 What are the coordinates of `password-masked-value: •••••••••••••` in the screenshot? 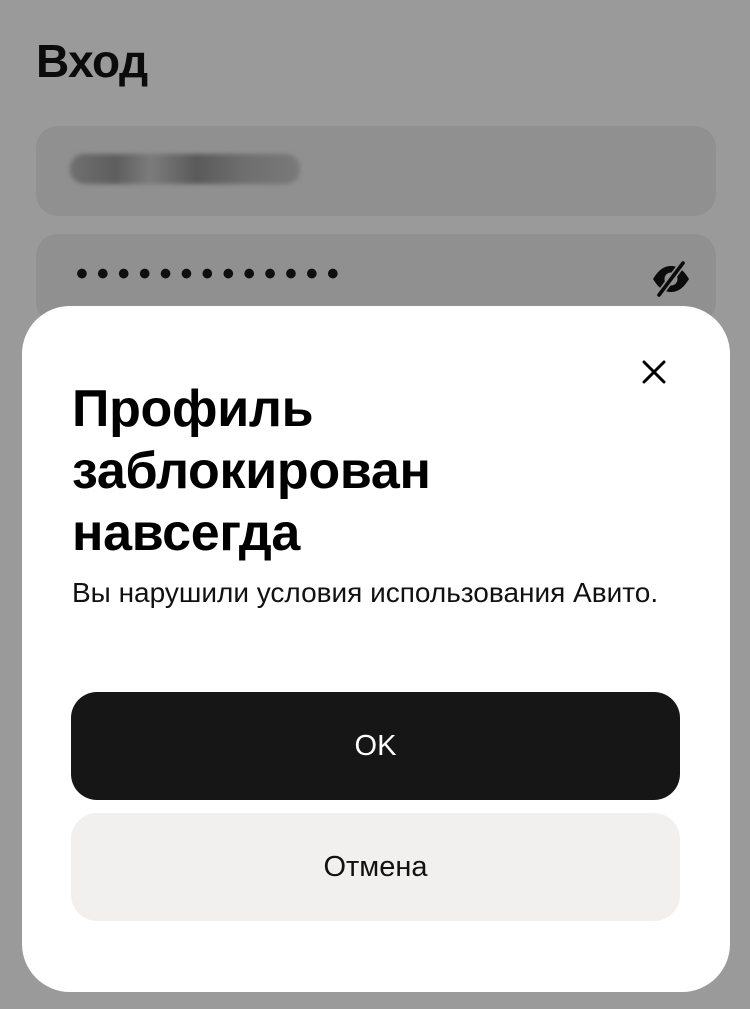 It's located at (212, 274).